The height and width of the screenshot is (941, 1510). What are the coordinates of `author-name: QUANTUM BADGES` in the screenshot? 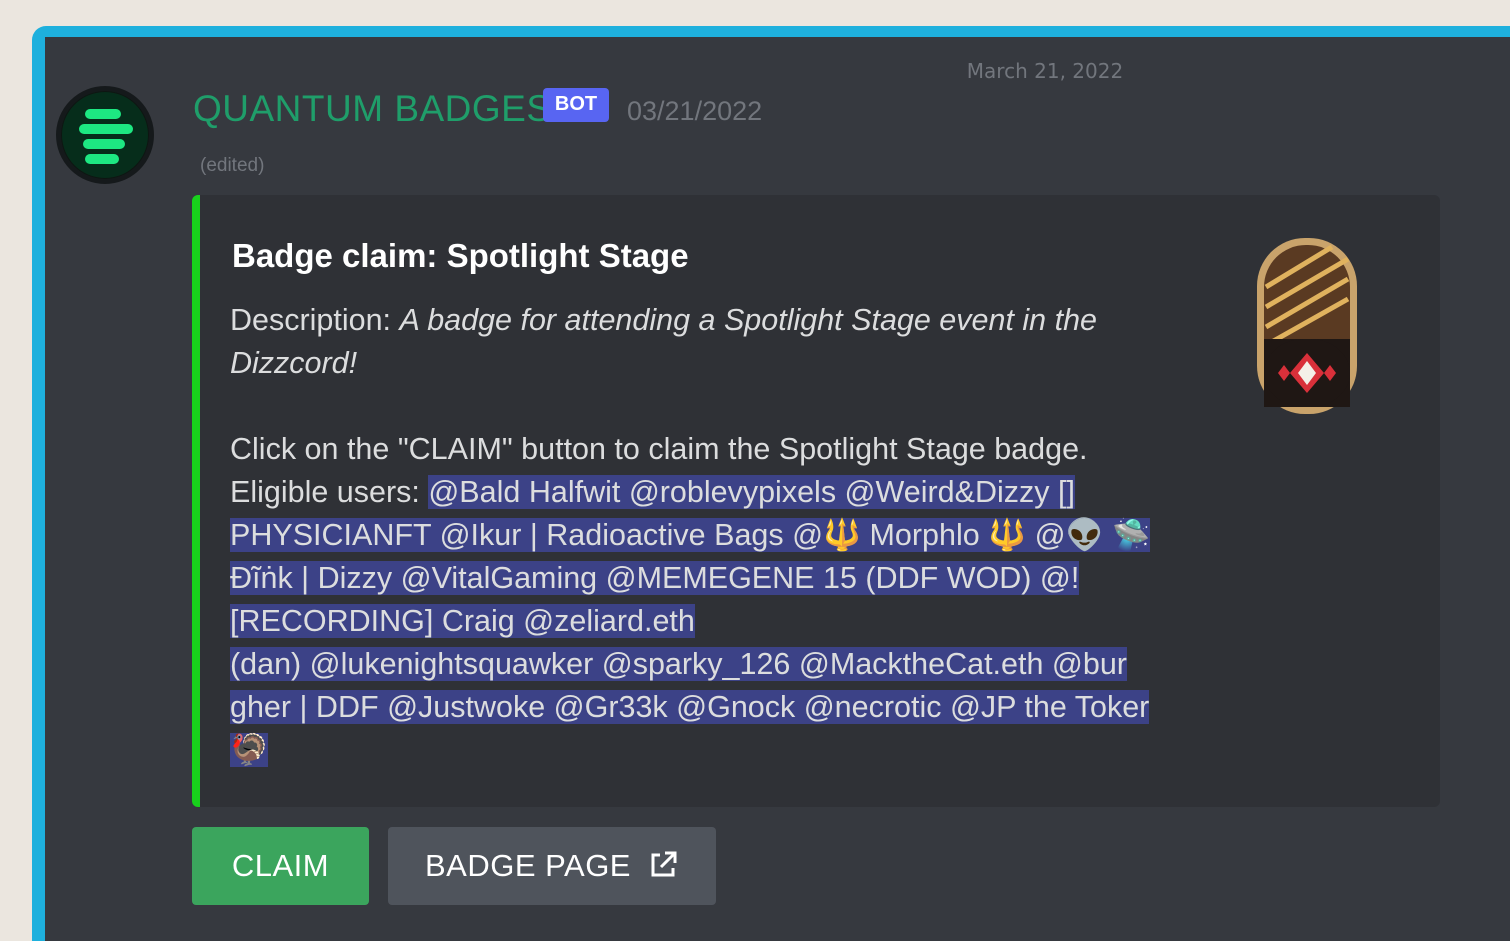 It's located at (372, 109).